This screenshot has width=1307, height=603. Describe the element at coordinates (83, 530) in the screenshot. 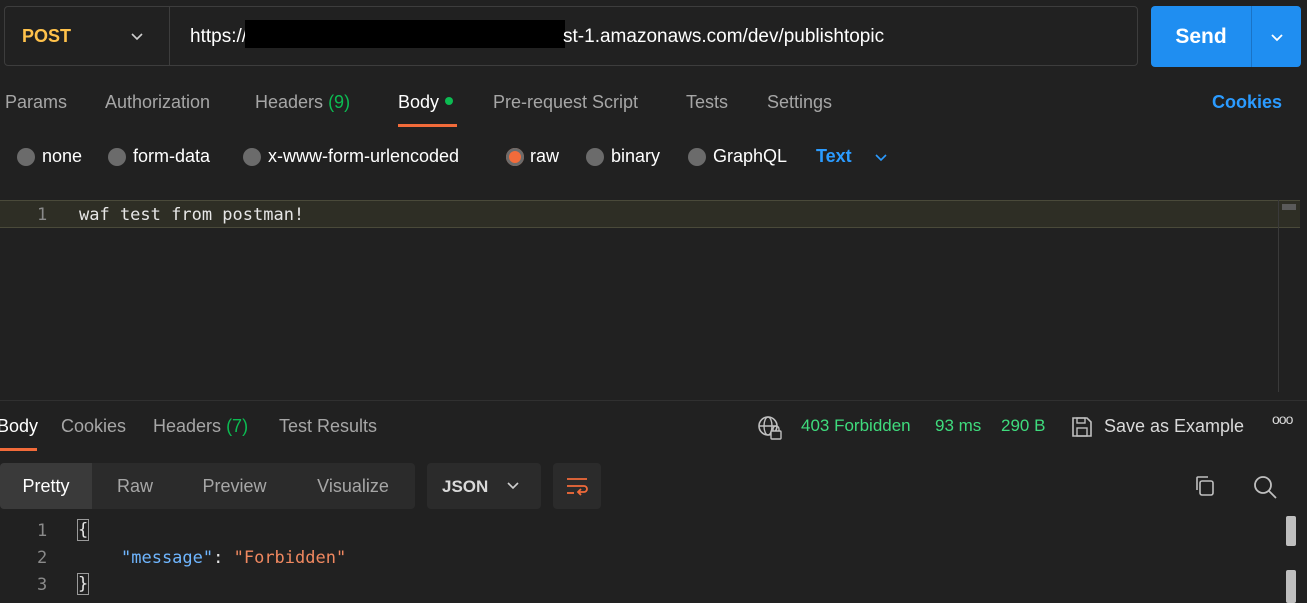

I see `json-open-brace: {` at that location.